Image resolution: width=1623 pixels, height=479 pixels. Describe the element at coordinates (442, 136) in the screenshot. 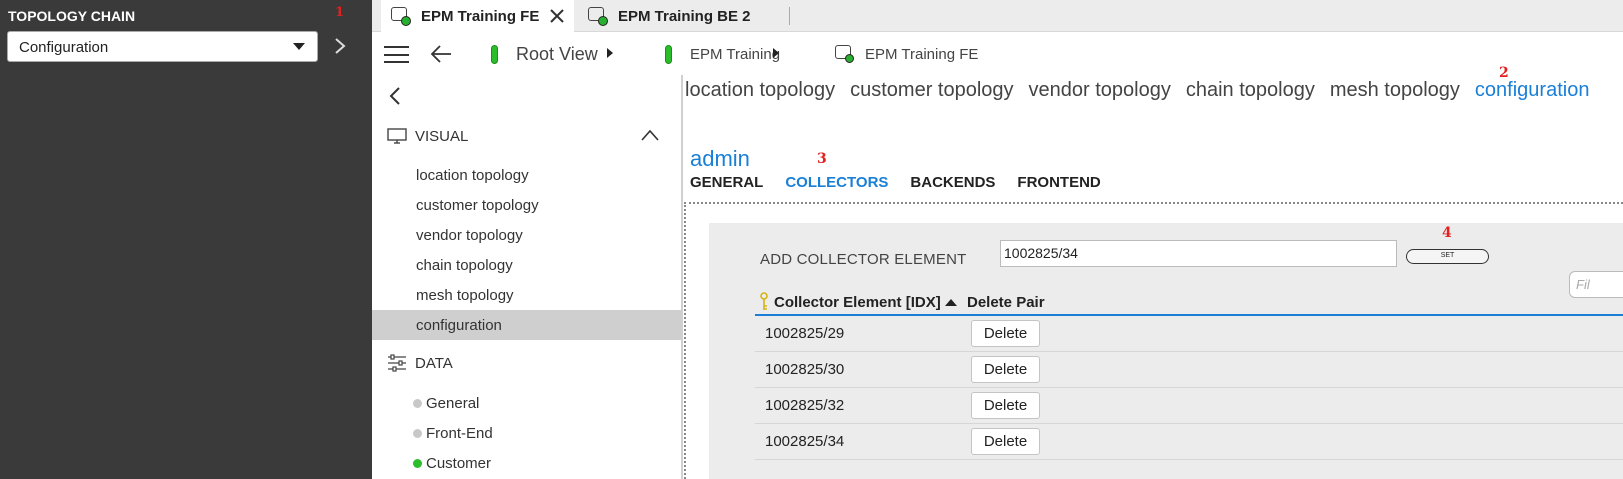

I see `section-visual-label: VISUAL` at that location.